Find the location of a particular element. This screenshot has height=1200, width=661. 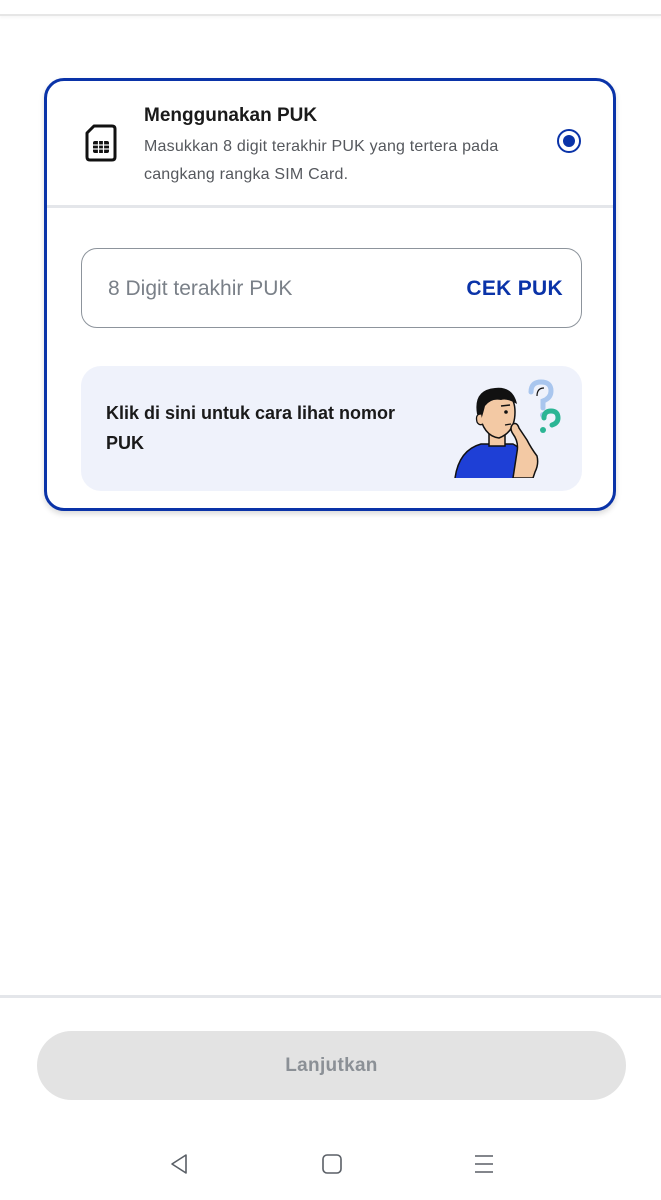

radio-selected-dot is located at coordinates (569, 141).